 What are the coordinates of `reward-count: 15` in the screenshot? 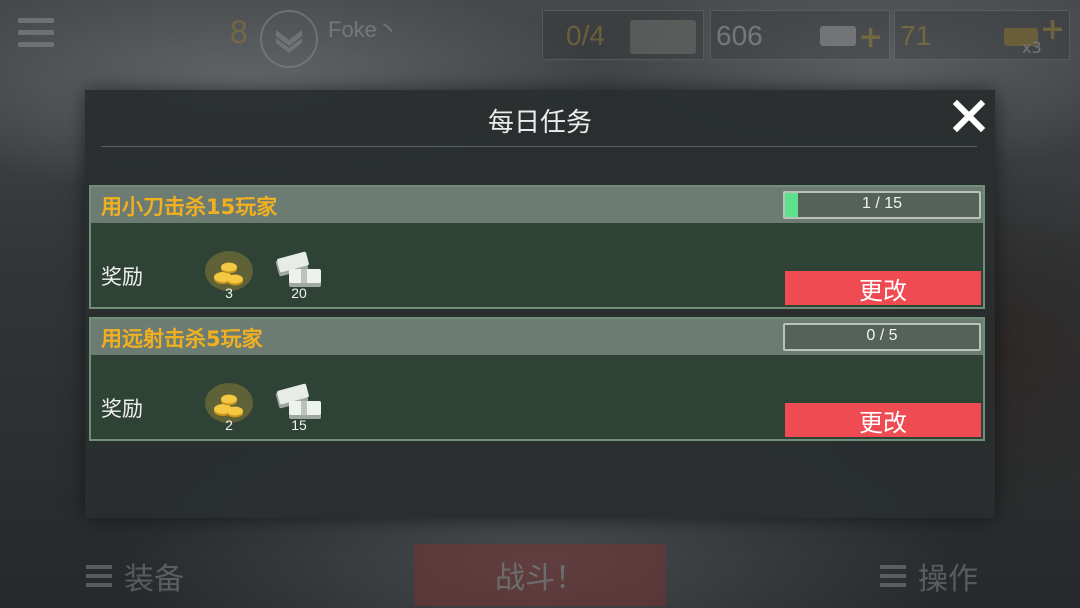 It's located at (299, 425).